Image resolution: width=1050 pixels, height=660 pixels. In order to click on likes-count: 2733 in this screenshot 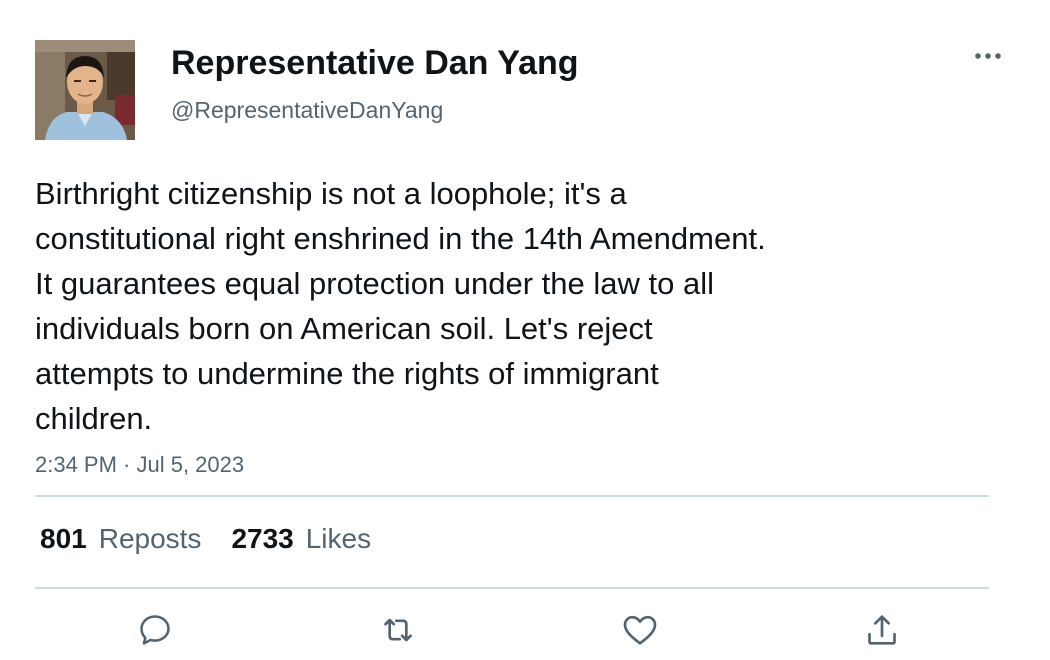, I will do `click(262, 538)`.